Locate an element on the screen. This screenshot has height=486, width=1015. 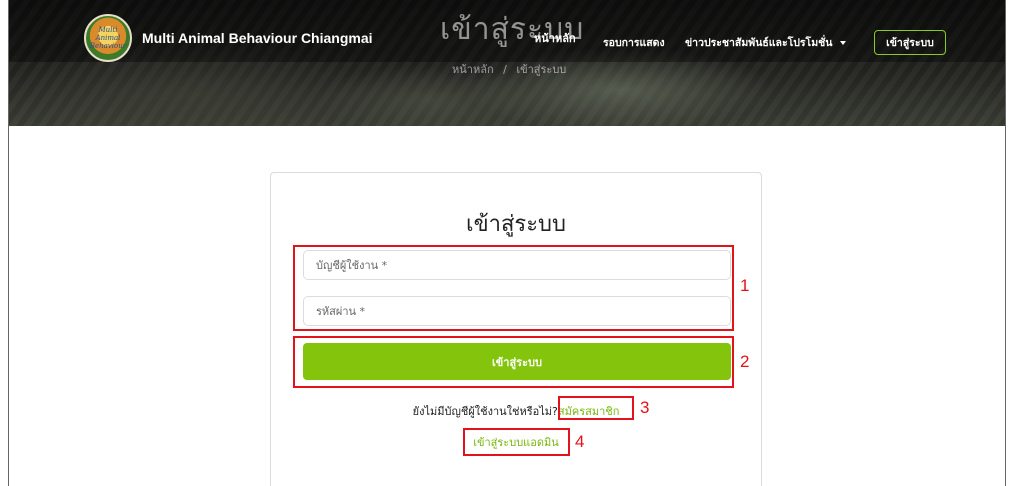
page-frame-right is located at coordinates (1005, 243).